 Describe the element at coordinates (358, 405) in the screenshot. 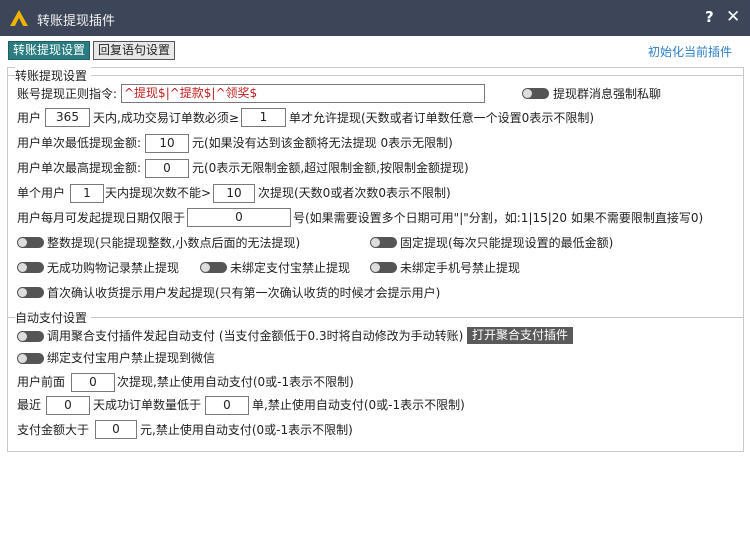

I see `recent-orders-suffix: 单,禁止使用自动支付(0或-1表示不限制)` at that location.